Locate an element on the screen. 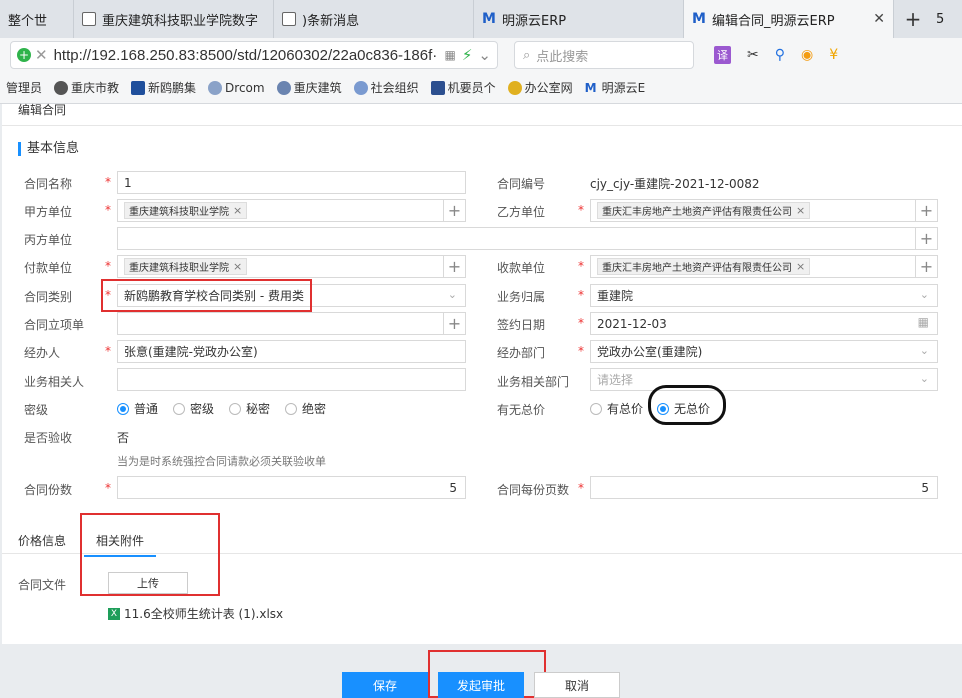 This screenshot has width=962, height=698. browser-tab: 整个世 is located at coordinates (37, 19).